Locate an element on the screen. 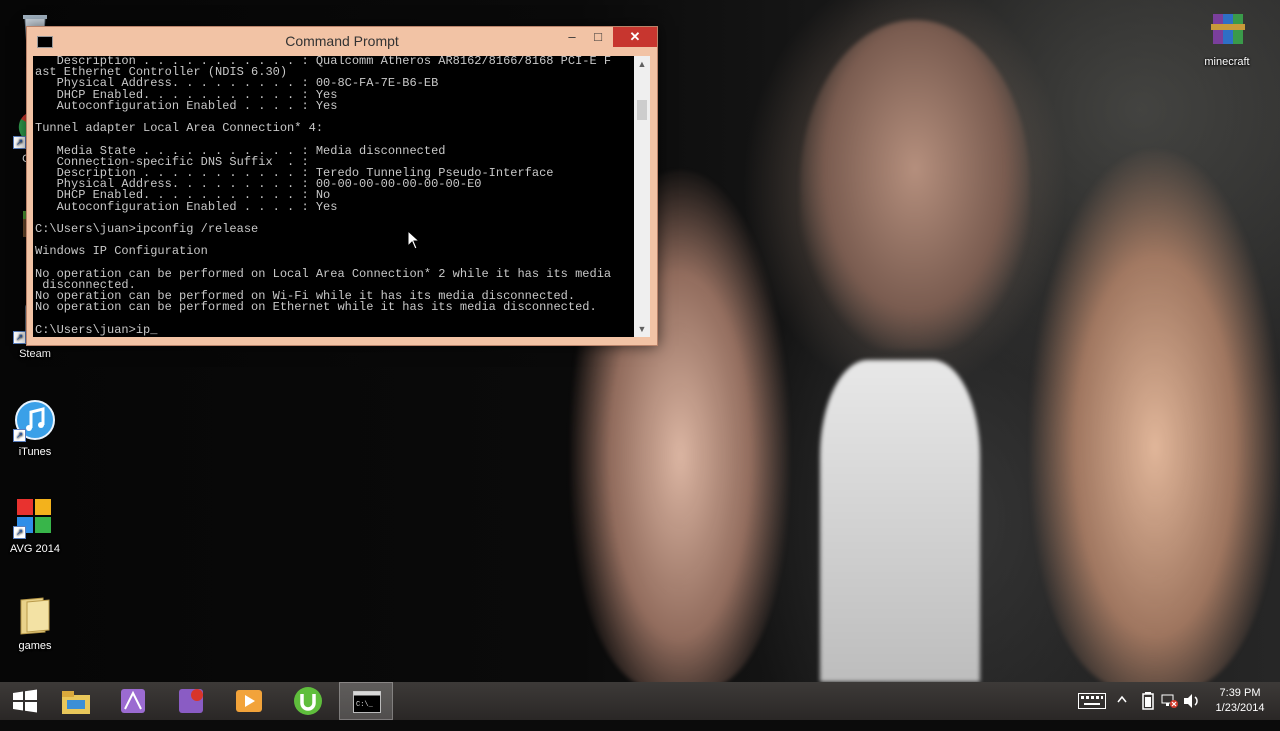 This screenshot has width=1280, height=731. taskbar-command-prompt: C:\_ is located at coordinates (366, 701).